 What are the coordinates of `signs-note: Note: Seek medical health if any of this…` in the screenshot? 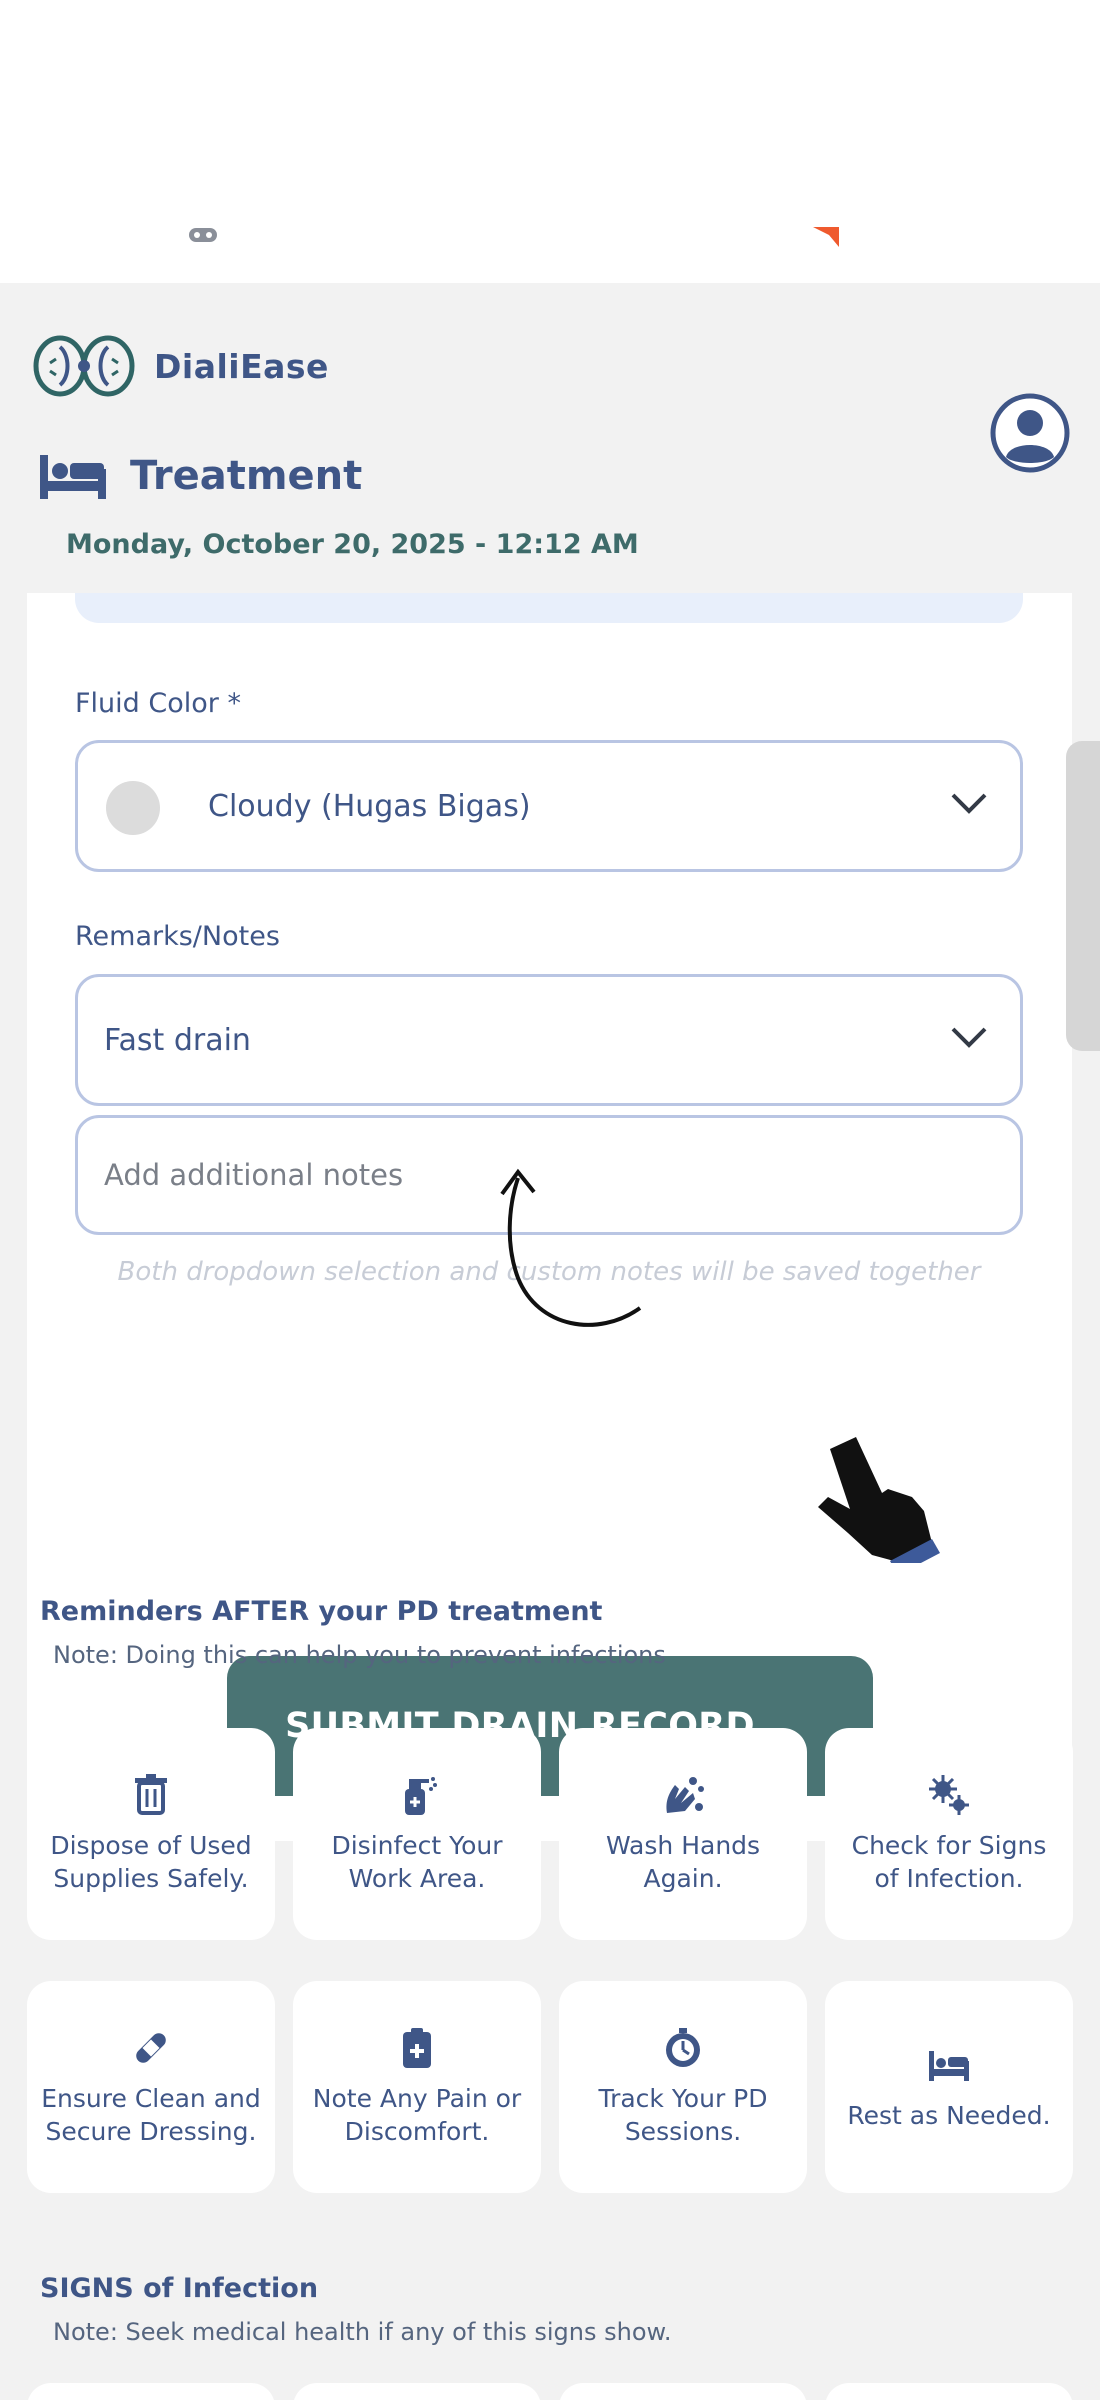 It's located at (362, 2332).